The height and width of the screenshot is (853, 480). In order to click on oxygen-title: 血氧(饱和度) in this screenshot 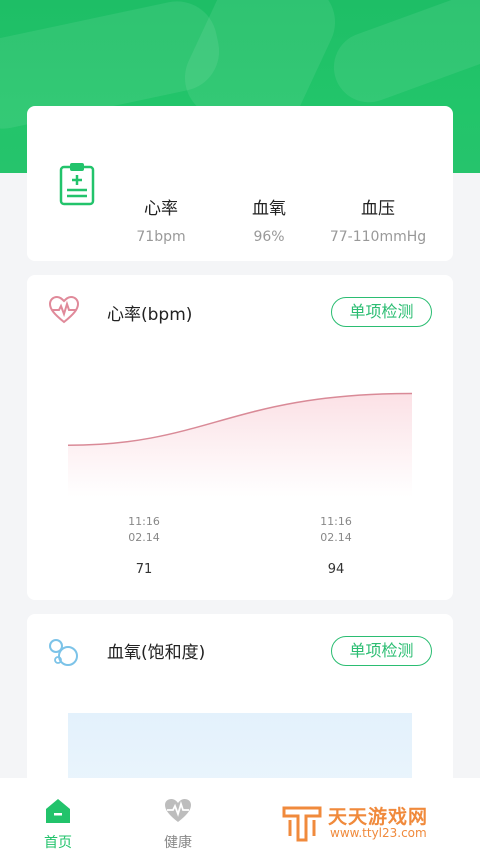, I will do `click(156, 653)`.